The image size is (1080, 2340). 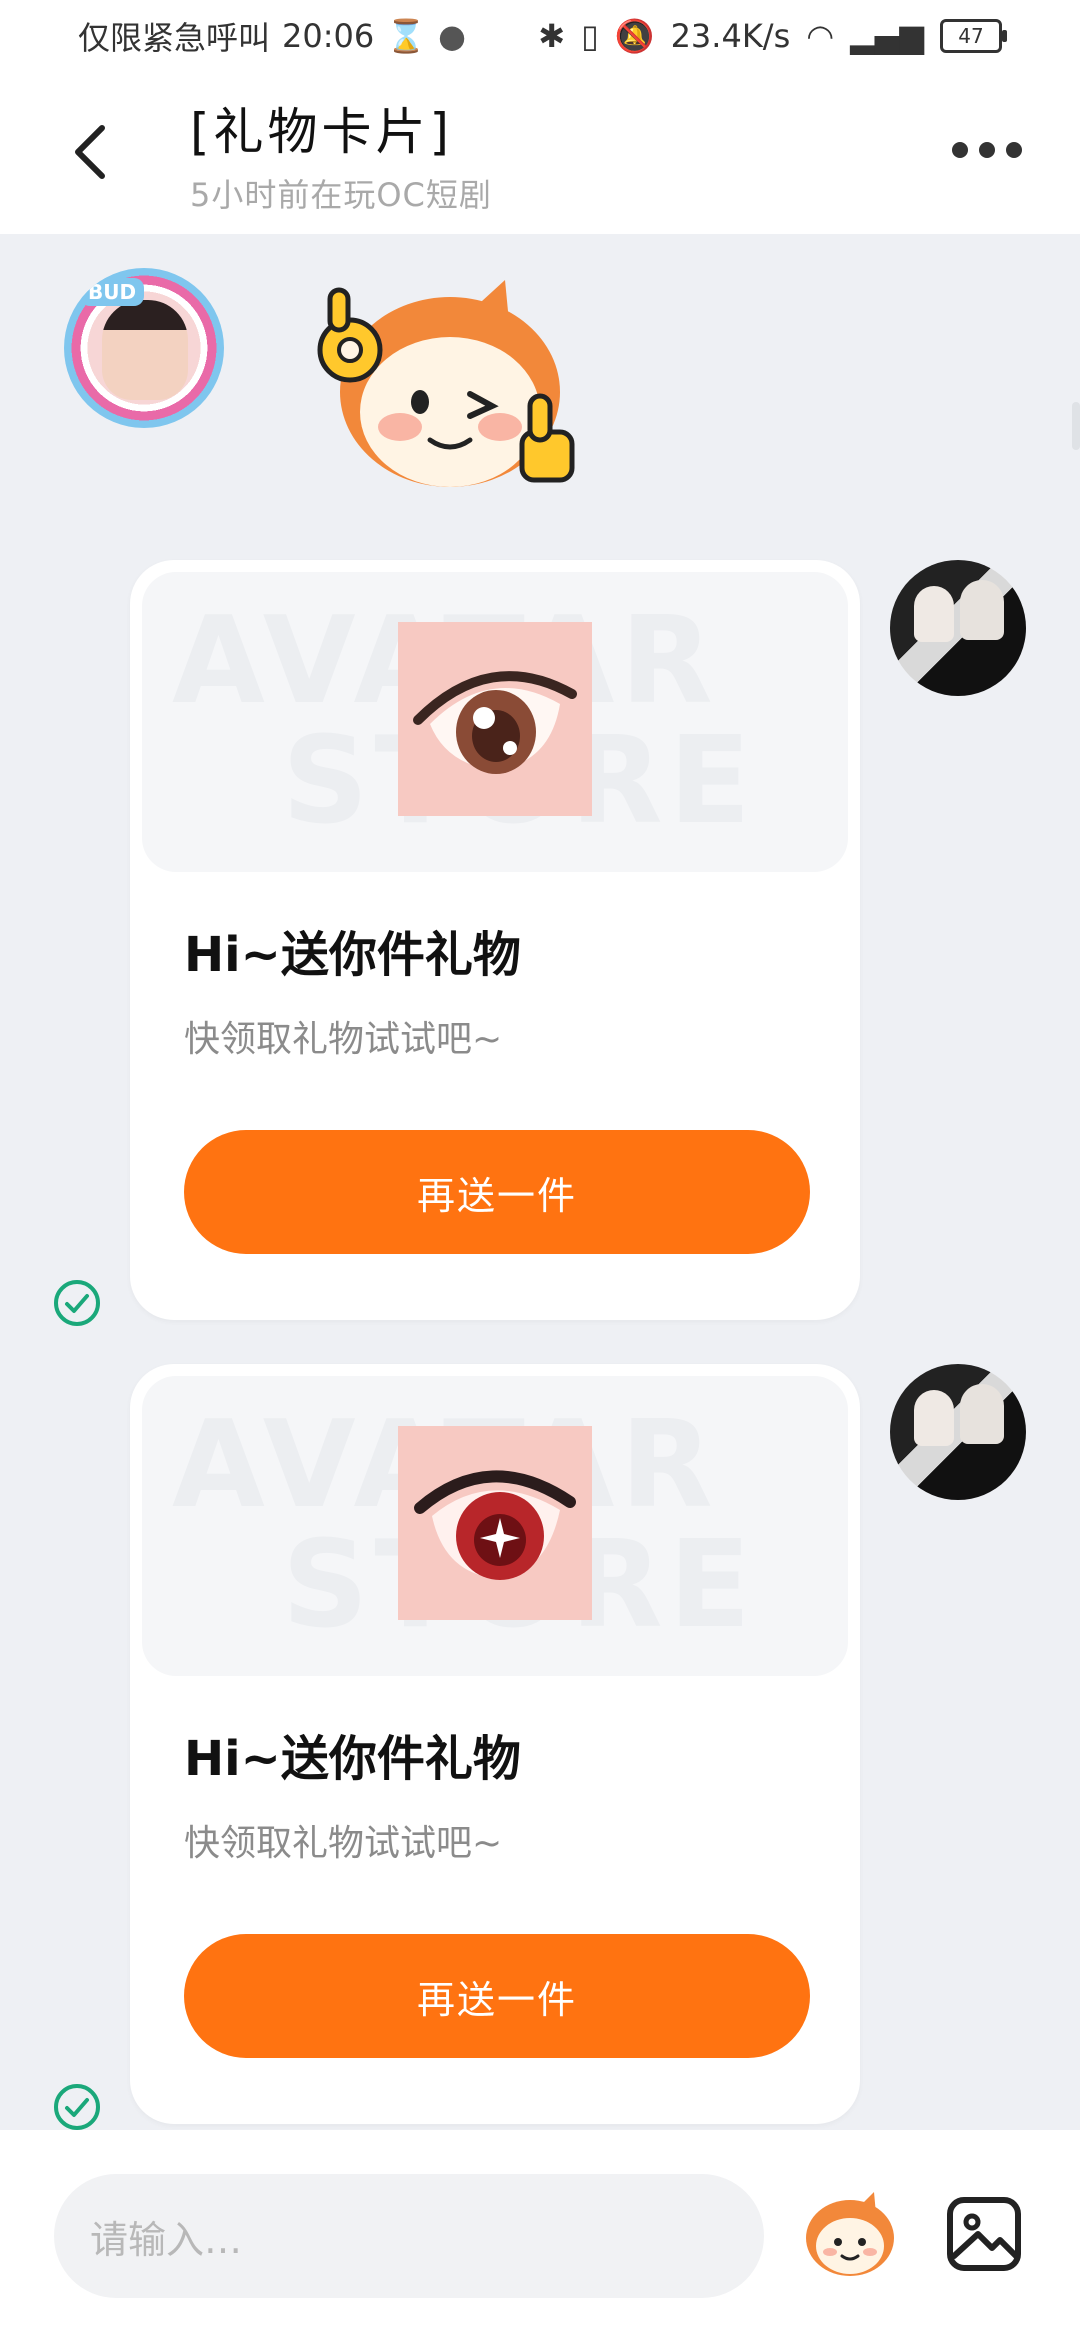 I want to click on chevron-left-icon, so click(x=90, y=152).